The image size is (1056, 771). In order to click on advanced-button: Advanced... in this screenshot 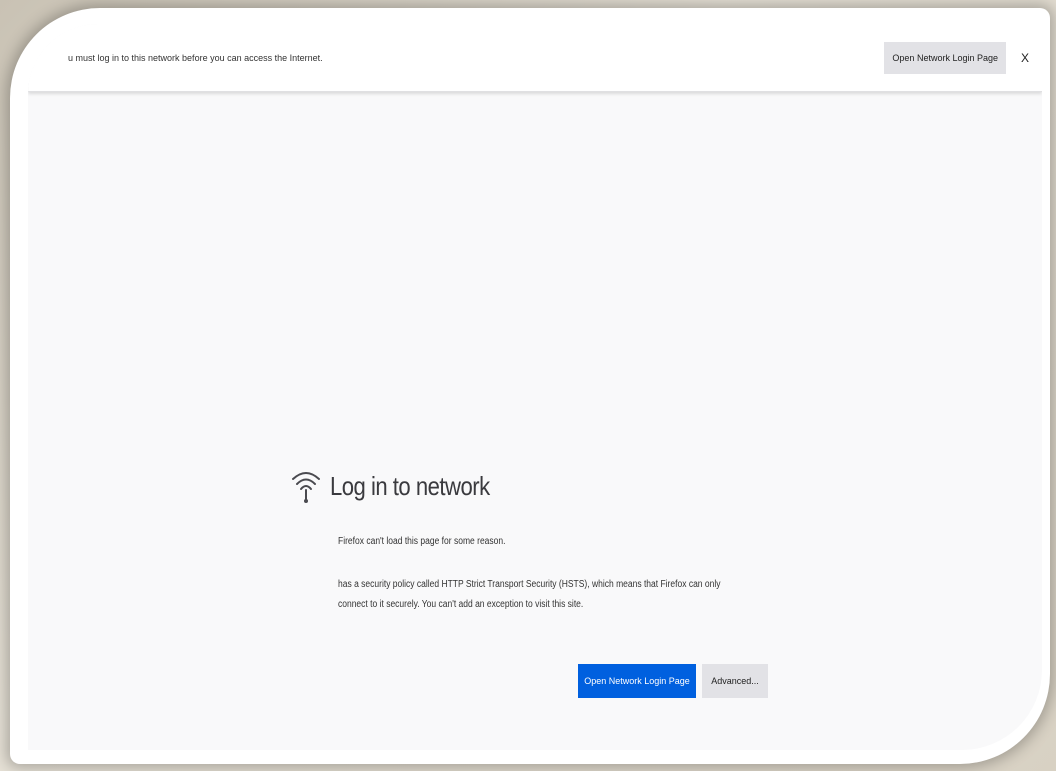, I will do `click(735, 681)`.